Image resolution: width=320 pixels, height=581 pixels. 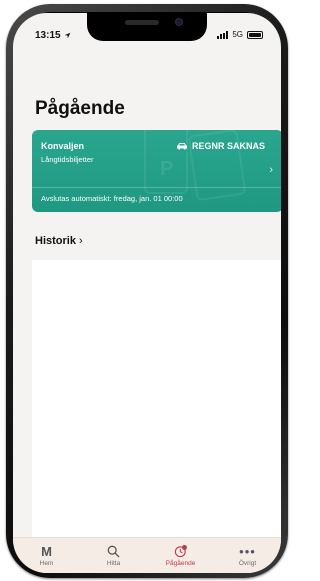 I want to click on front-camera, so click(x=179, y=22).